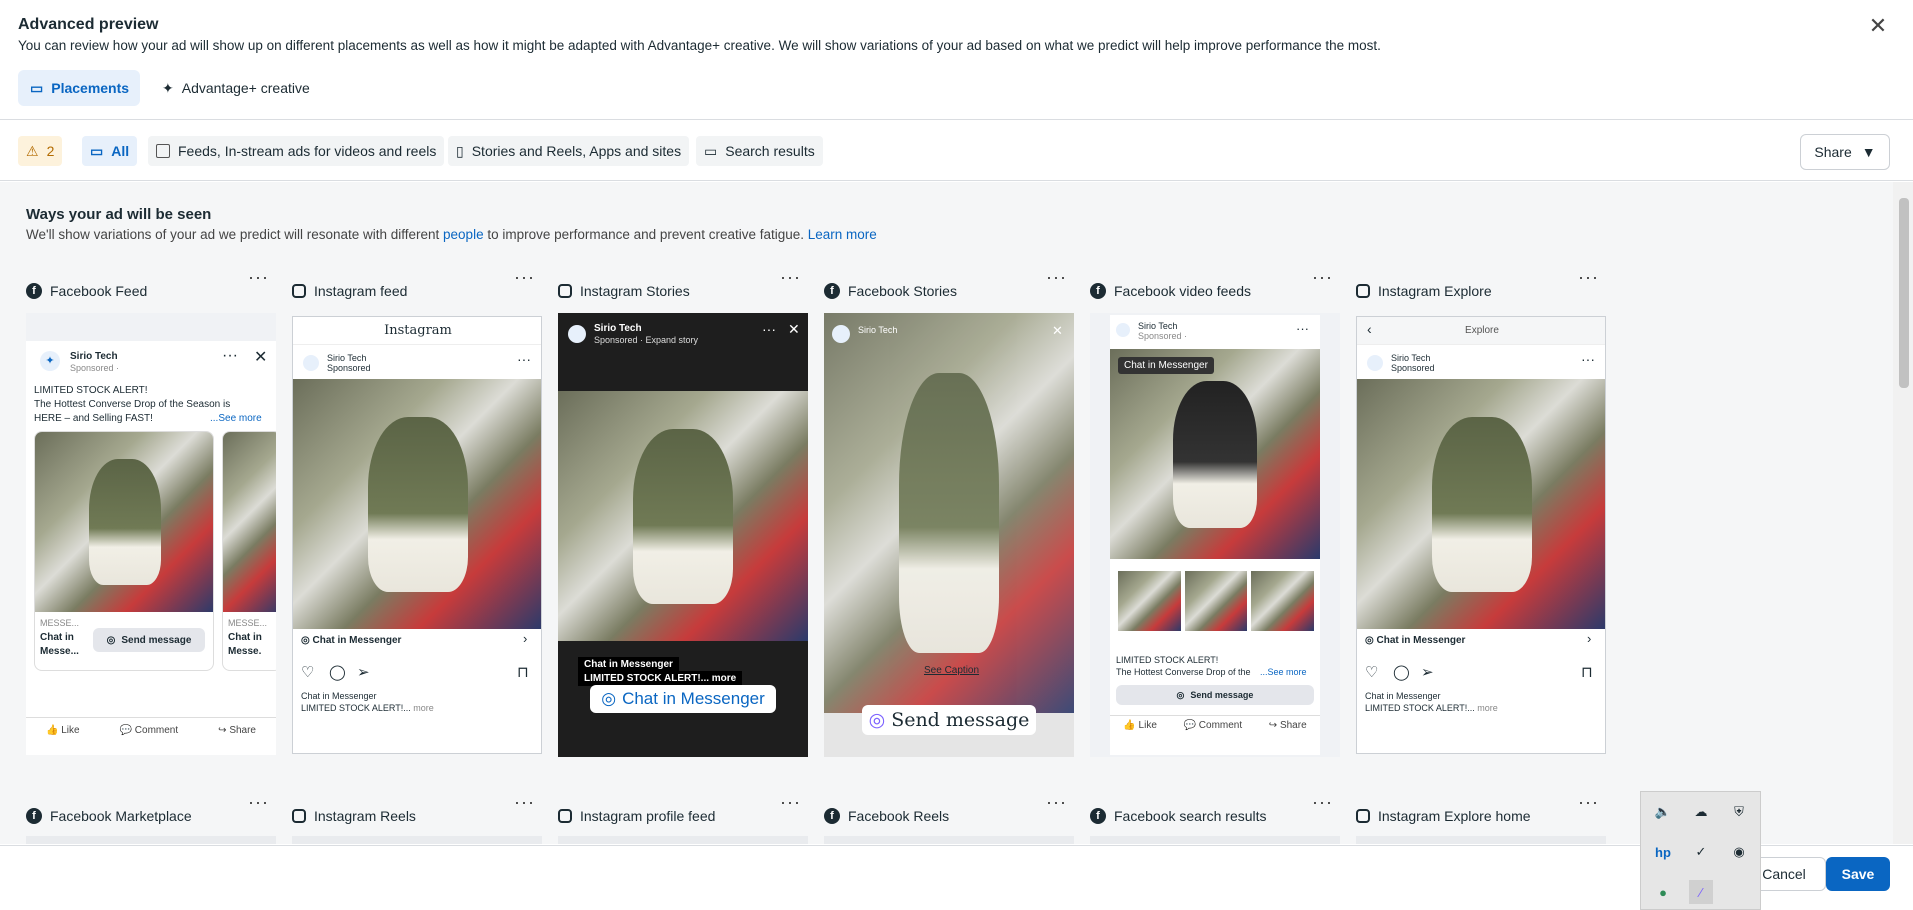 The height and width of the screenshot is (910, 1913). I want to click on preview-card-placeholder, so click(151, 840).